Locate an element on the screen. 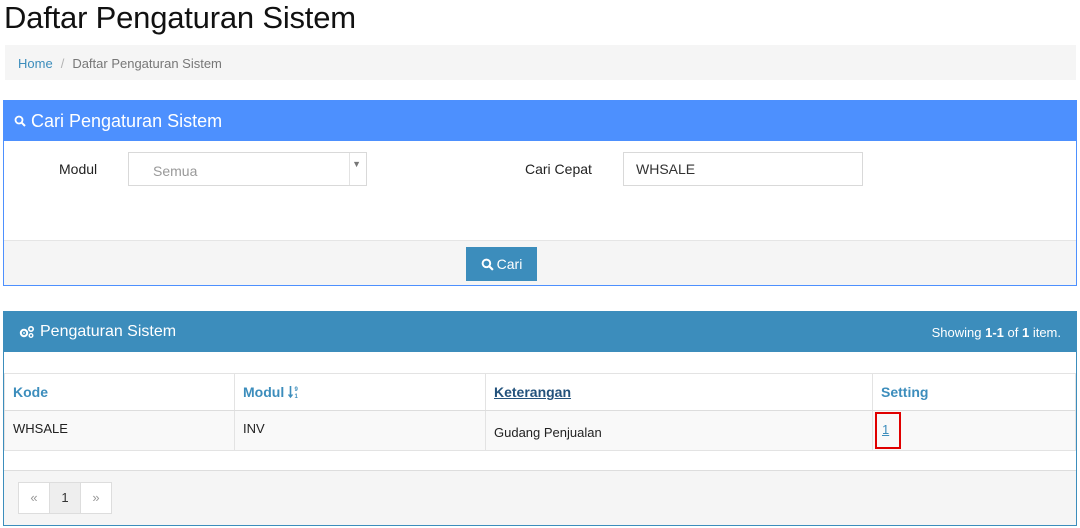 This screenshot has height=528, width=1080. column-header-keterangan: Keterangan is located at coordinates (679, 392).